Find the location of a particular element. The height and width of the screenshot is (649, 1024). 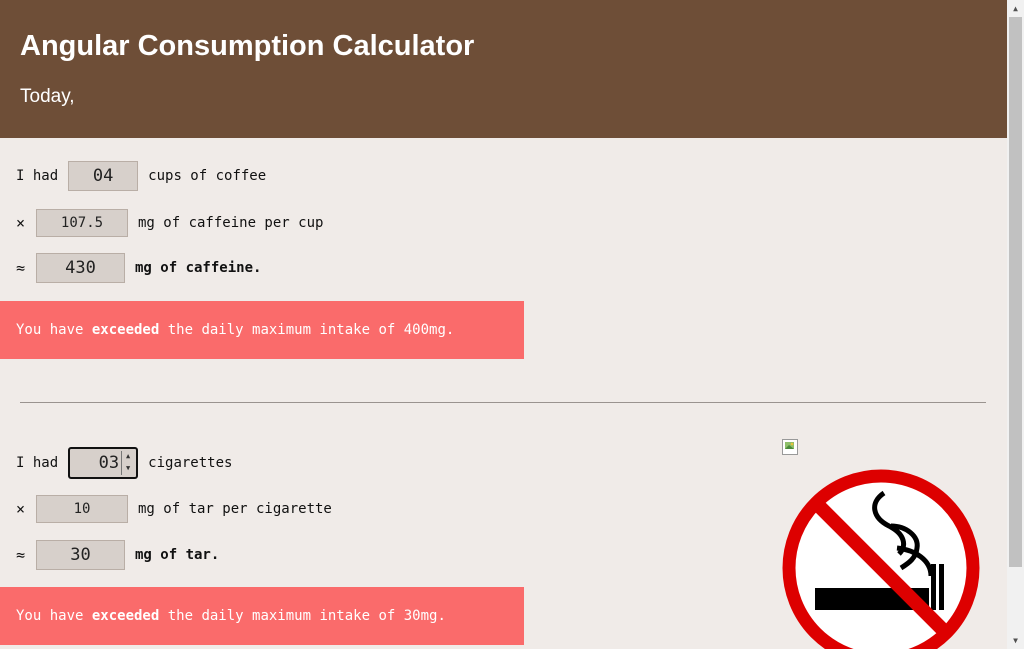

caffeine-total-label: mg of caffeine. is located at coordinates (198, 268).